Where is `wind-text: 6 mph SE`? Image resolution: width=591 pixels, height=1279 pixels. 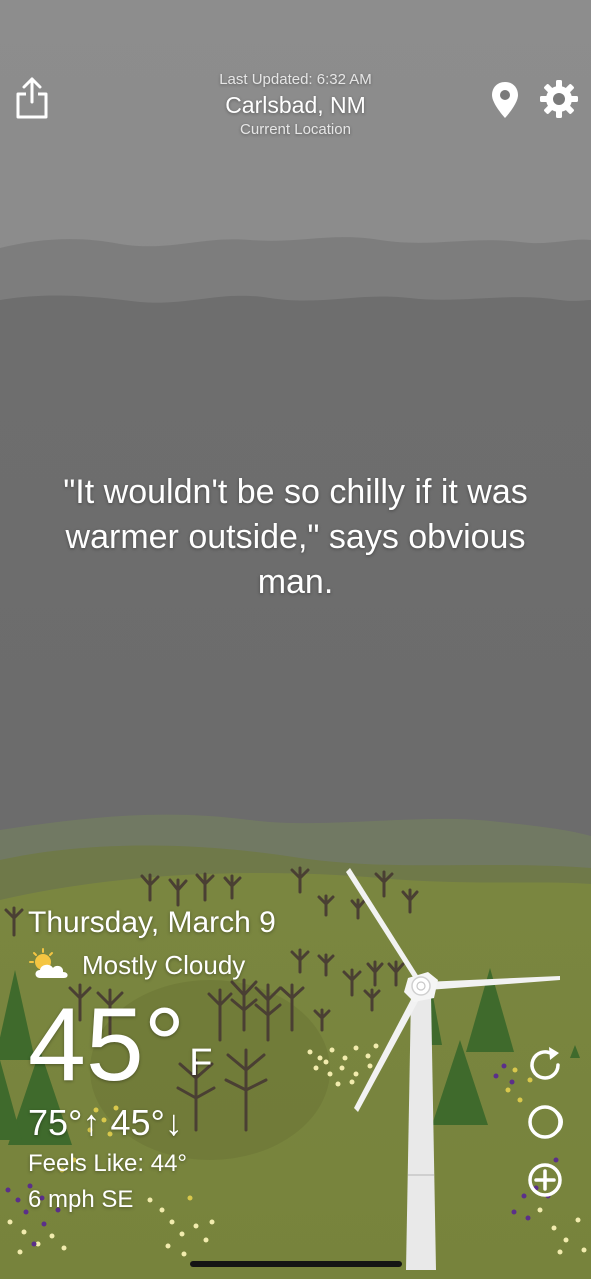
wind-text: 6 mph SE is located at coordinates (81, 1199).